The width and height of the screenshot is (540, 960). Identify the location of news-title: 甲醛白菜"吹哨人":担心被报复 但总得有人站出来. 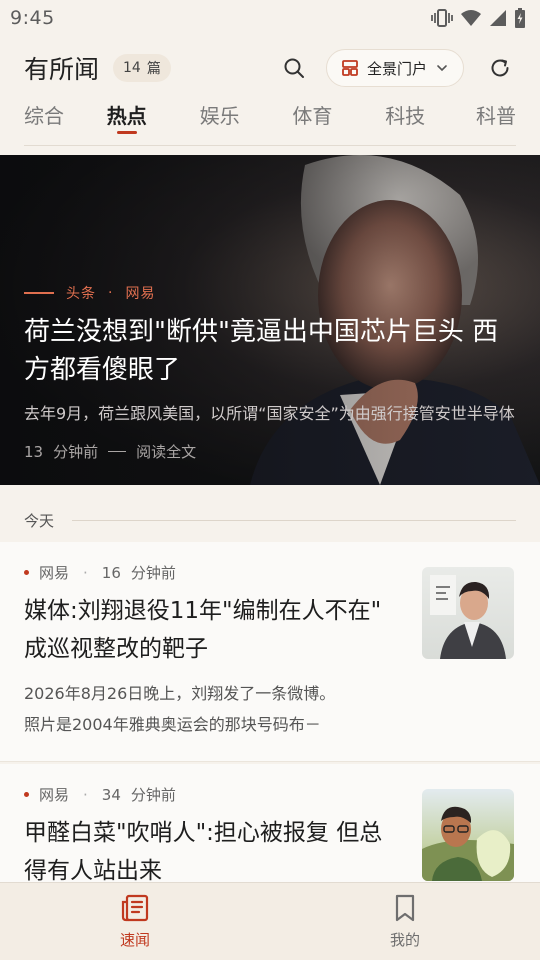
(209, 848).